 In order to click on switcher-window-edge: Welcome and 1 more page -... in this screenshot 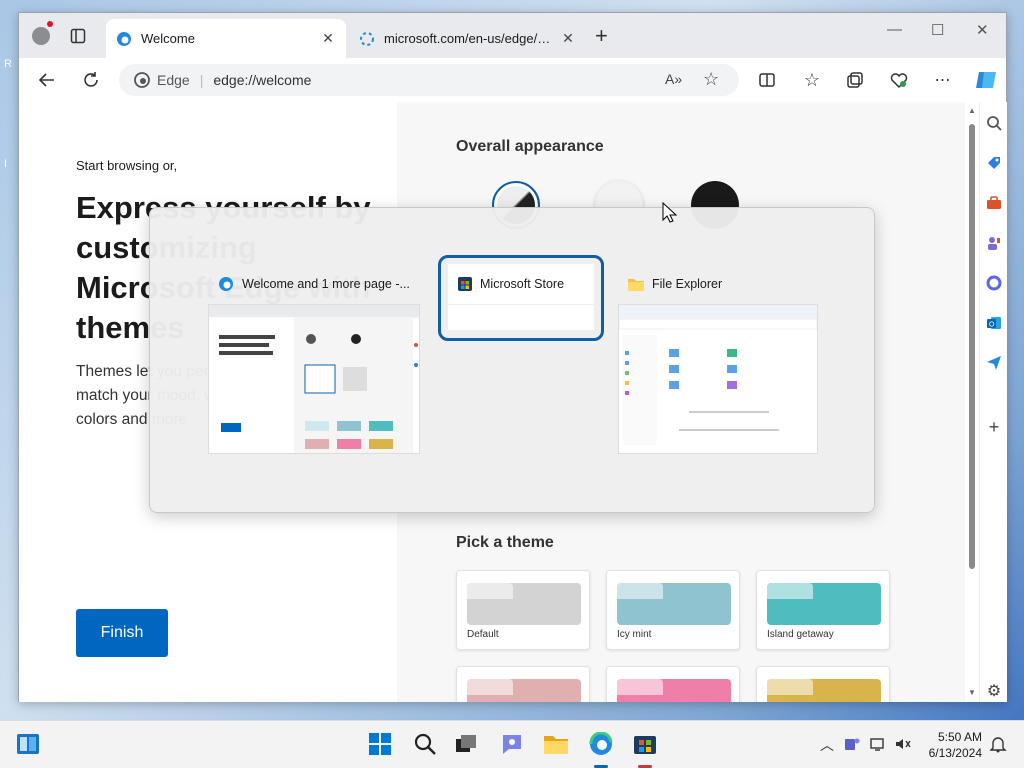, I will do `click(314, 359)`.